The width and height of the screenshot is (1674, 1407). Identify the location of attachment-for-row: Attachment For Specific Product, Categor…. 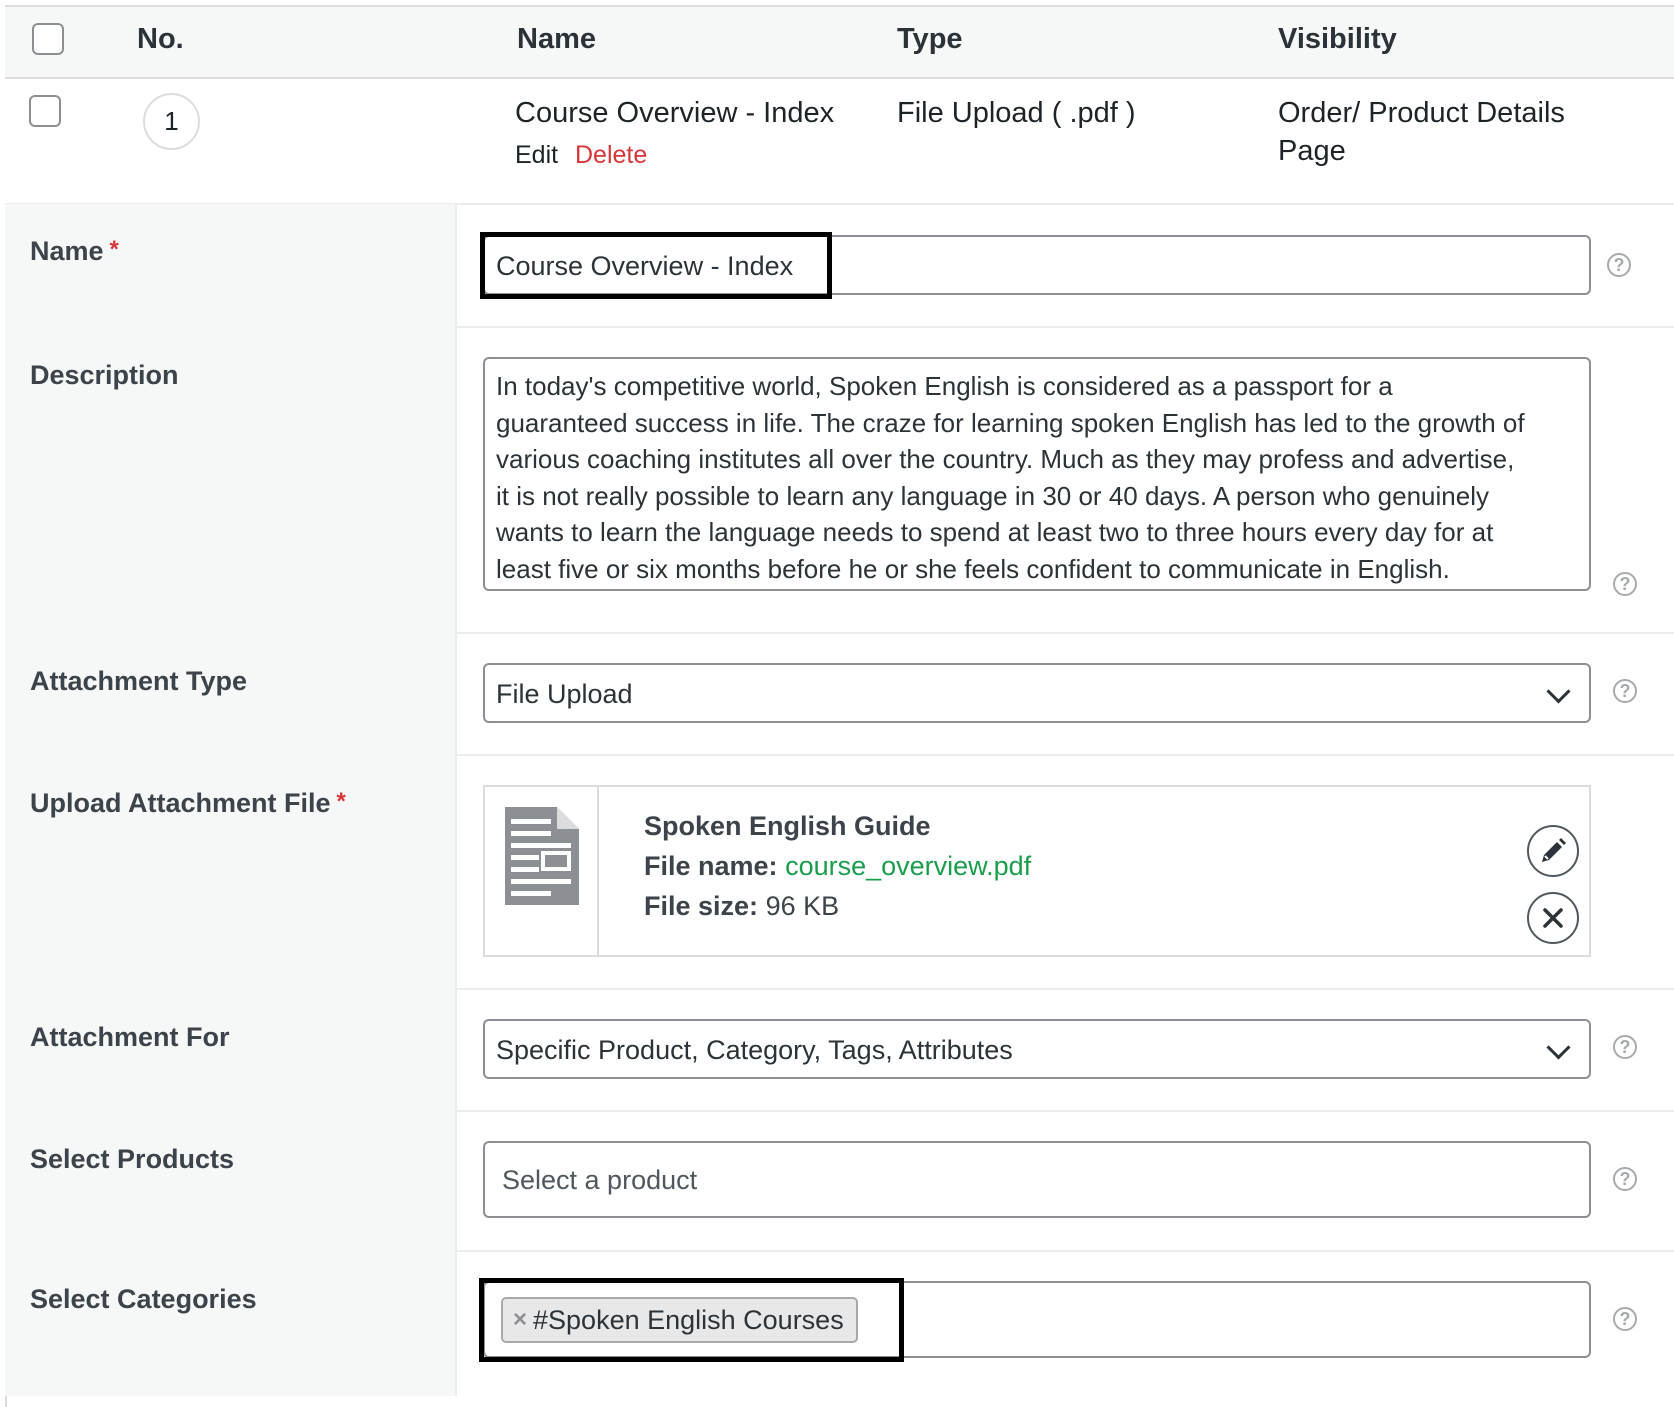
(839, 1050).